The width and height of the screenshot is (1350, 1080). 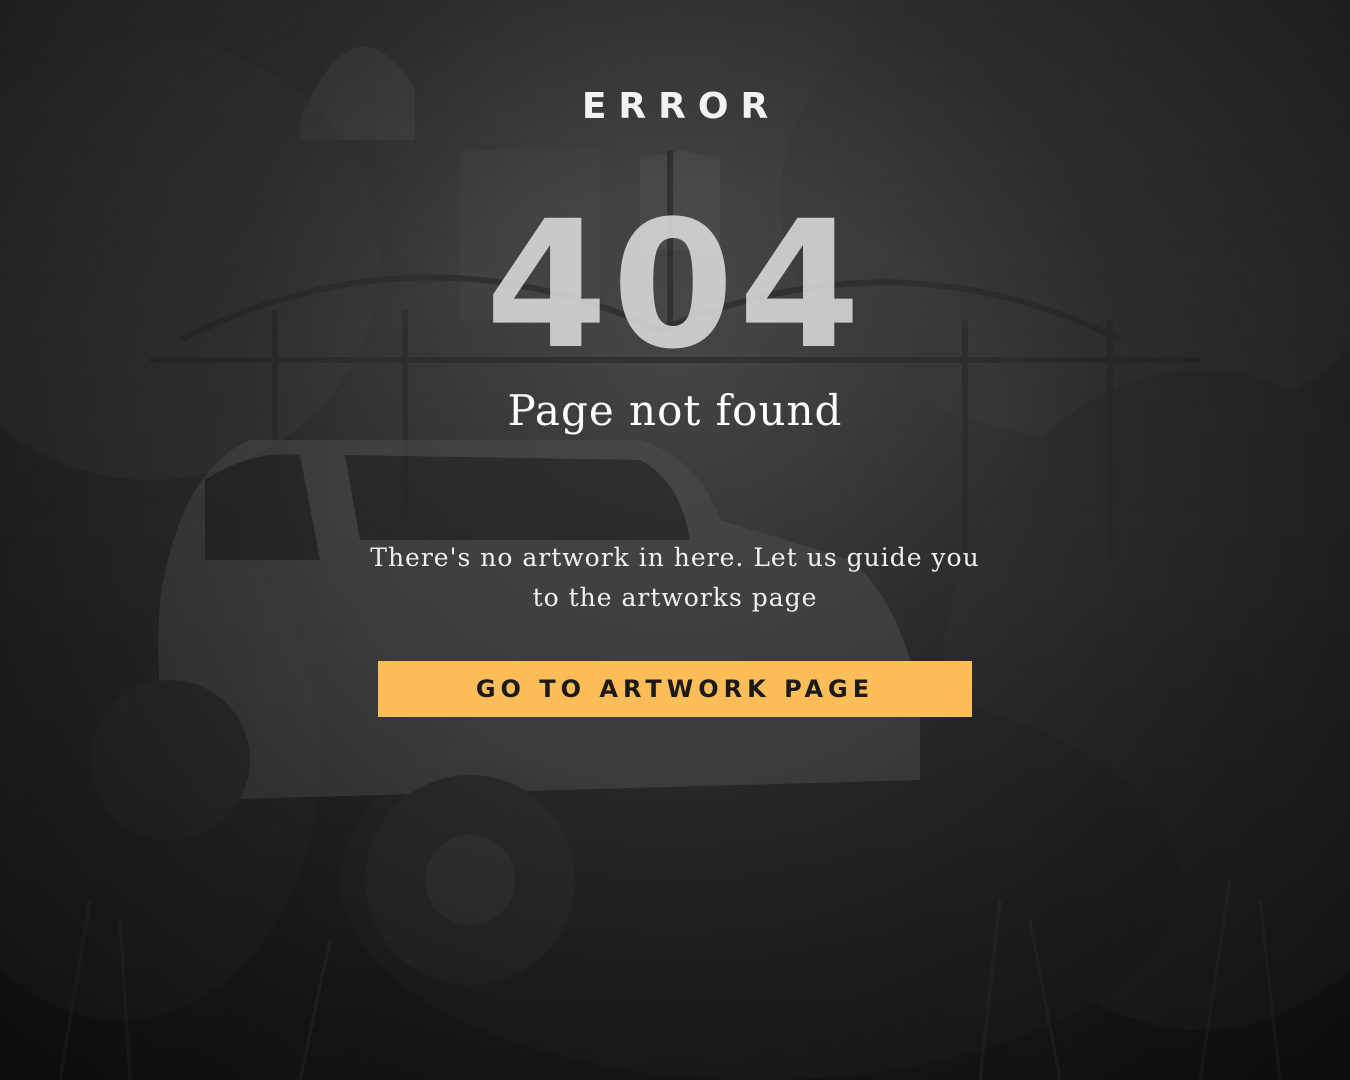 What do you see at coordinates (675, 285) in the screenshot?
I see `error-code: 404` at bounding box center [675, 285].